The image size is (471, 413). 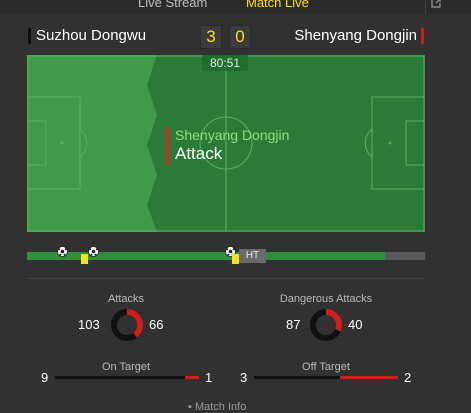 What do you see at coordinates (240, 37) in the screenshot?
I see `away-score: 0` at bounding box center [240, 37].